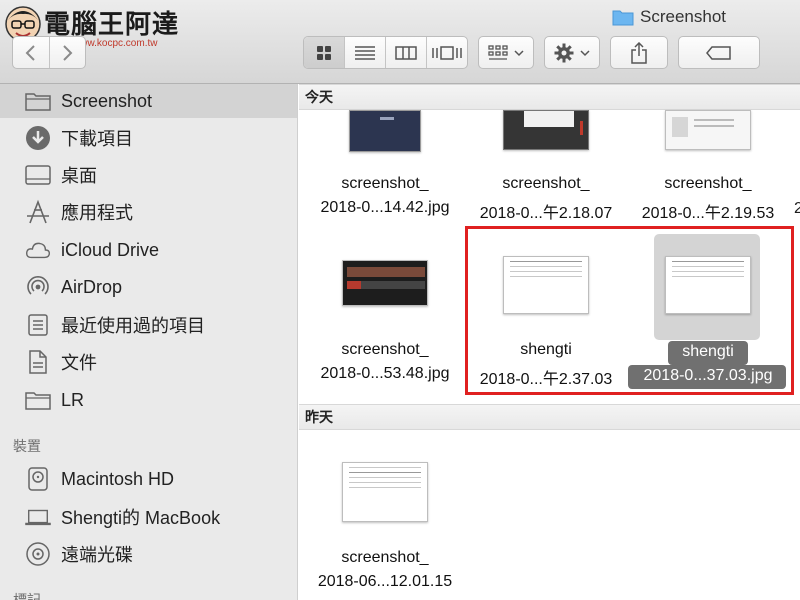 Image resolution: width=800 pixels, height=600 pixels. I want to click on sidebar-item-documents: 文件, so click(148, 362).